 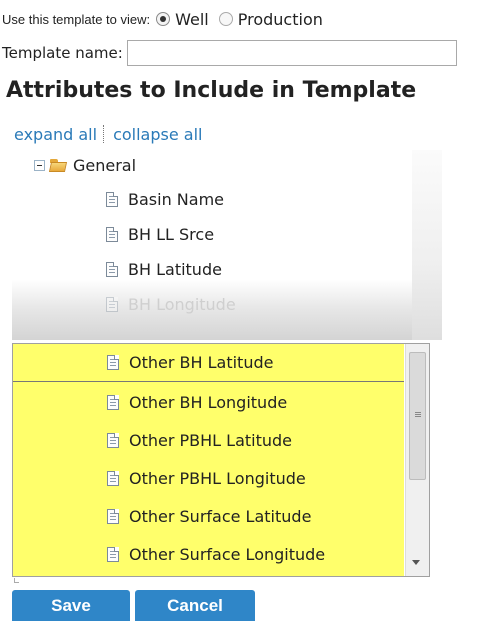 I want to click on radio-production-label: Production, so click(x=280, y=19).